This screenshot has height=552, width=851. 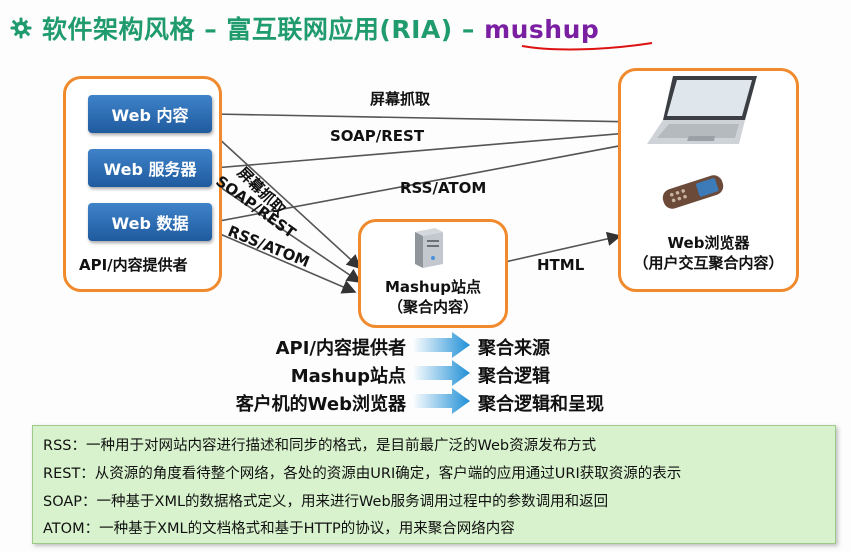 What do you see at coordinates (708, 243) in the screenshot?
I see `browser-label-1: Web浏览器` at bounding box center [708, 243].